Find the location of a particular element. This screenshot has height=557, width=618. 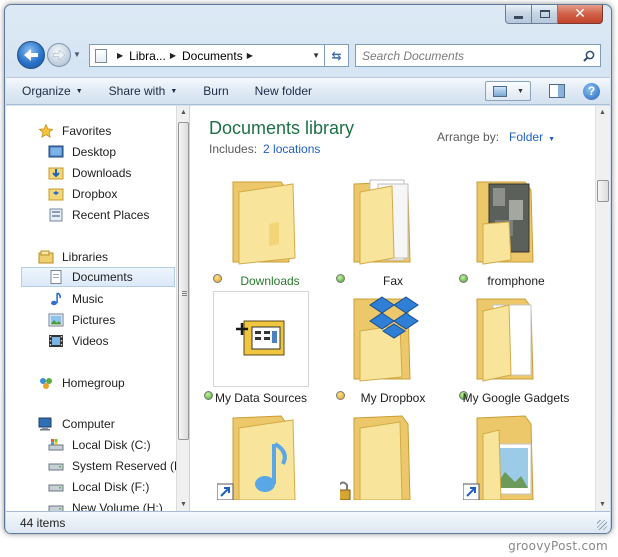

data-sources-item: My Data Sources is located at coordinates (261, 351).